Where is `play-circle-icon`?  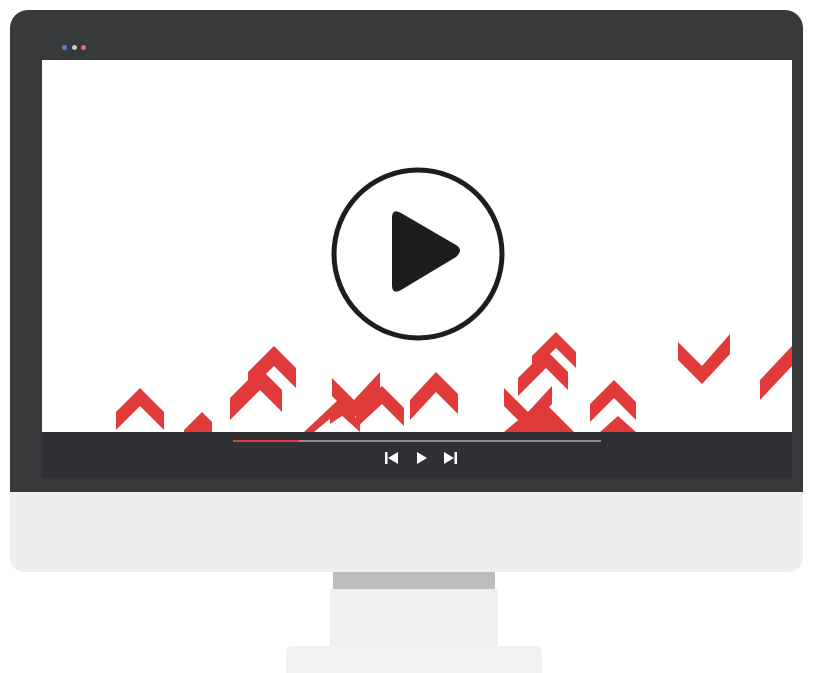
play-circle-icon is located at coordinates (418, 254).